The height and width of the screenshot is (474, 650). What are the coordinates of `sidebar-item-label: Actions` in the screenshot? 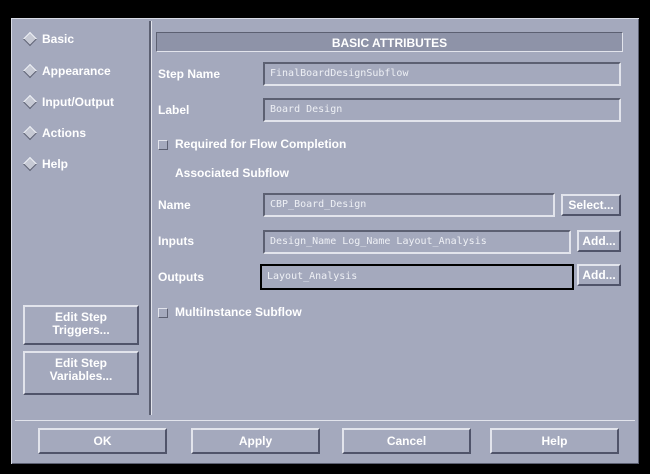 It's located at (64, 133).